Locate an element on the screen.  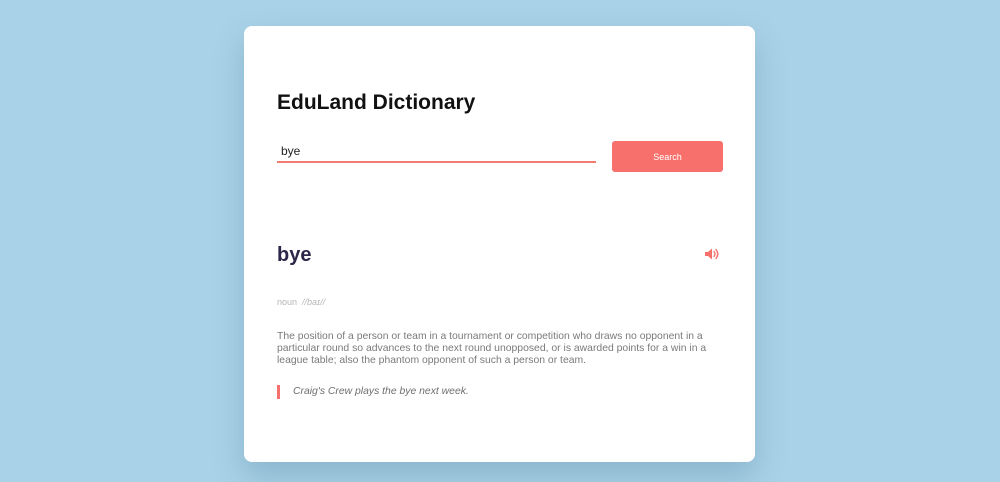
search-button: Search is located at coordinates (667, 156).